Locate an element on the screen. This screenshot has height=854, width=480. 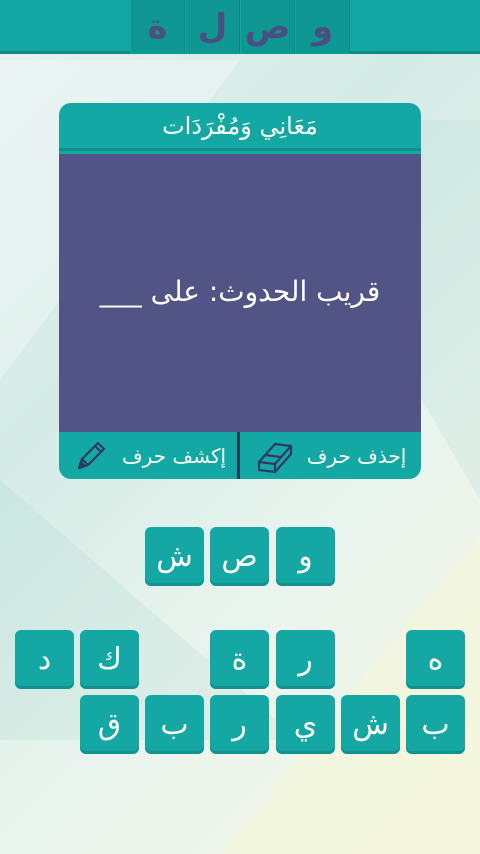
letter-tile: د is located at coordinates (44, 659).